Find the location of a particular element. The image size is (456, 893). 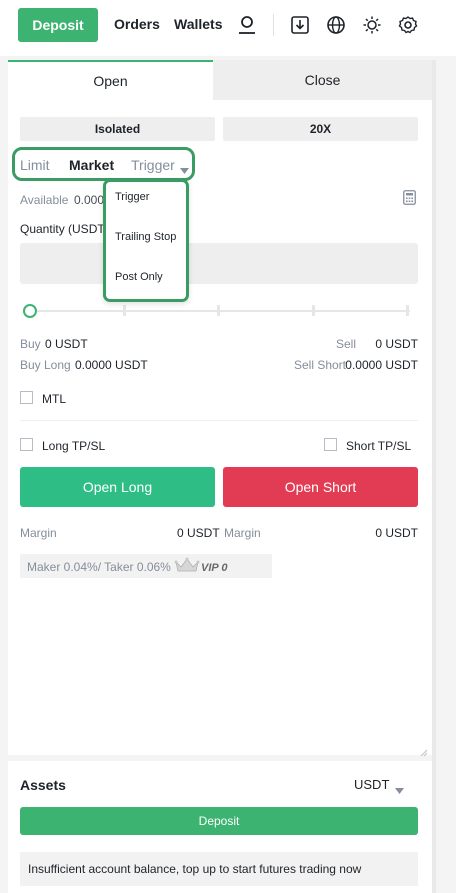

available-label: Available is located at coordinates (44, 200).